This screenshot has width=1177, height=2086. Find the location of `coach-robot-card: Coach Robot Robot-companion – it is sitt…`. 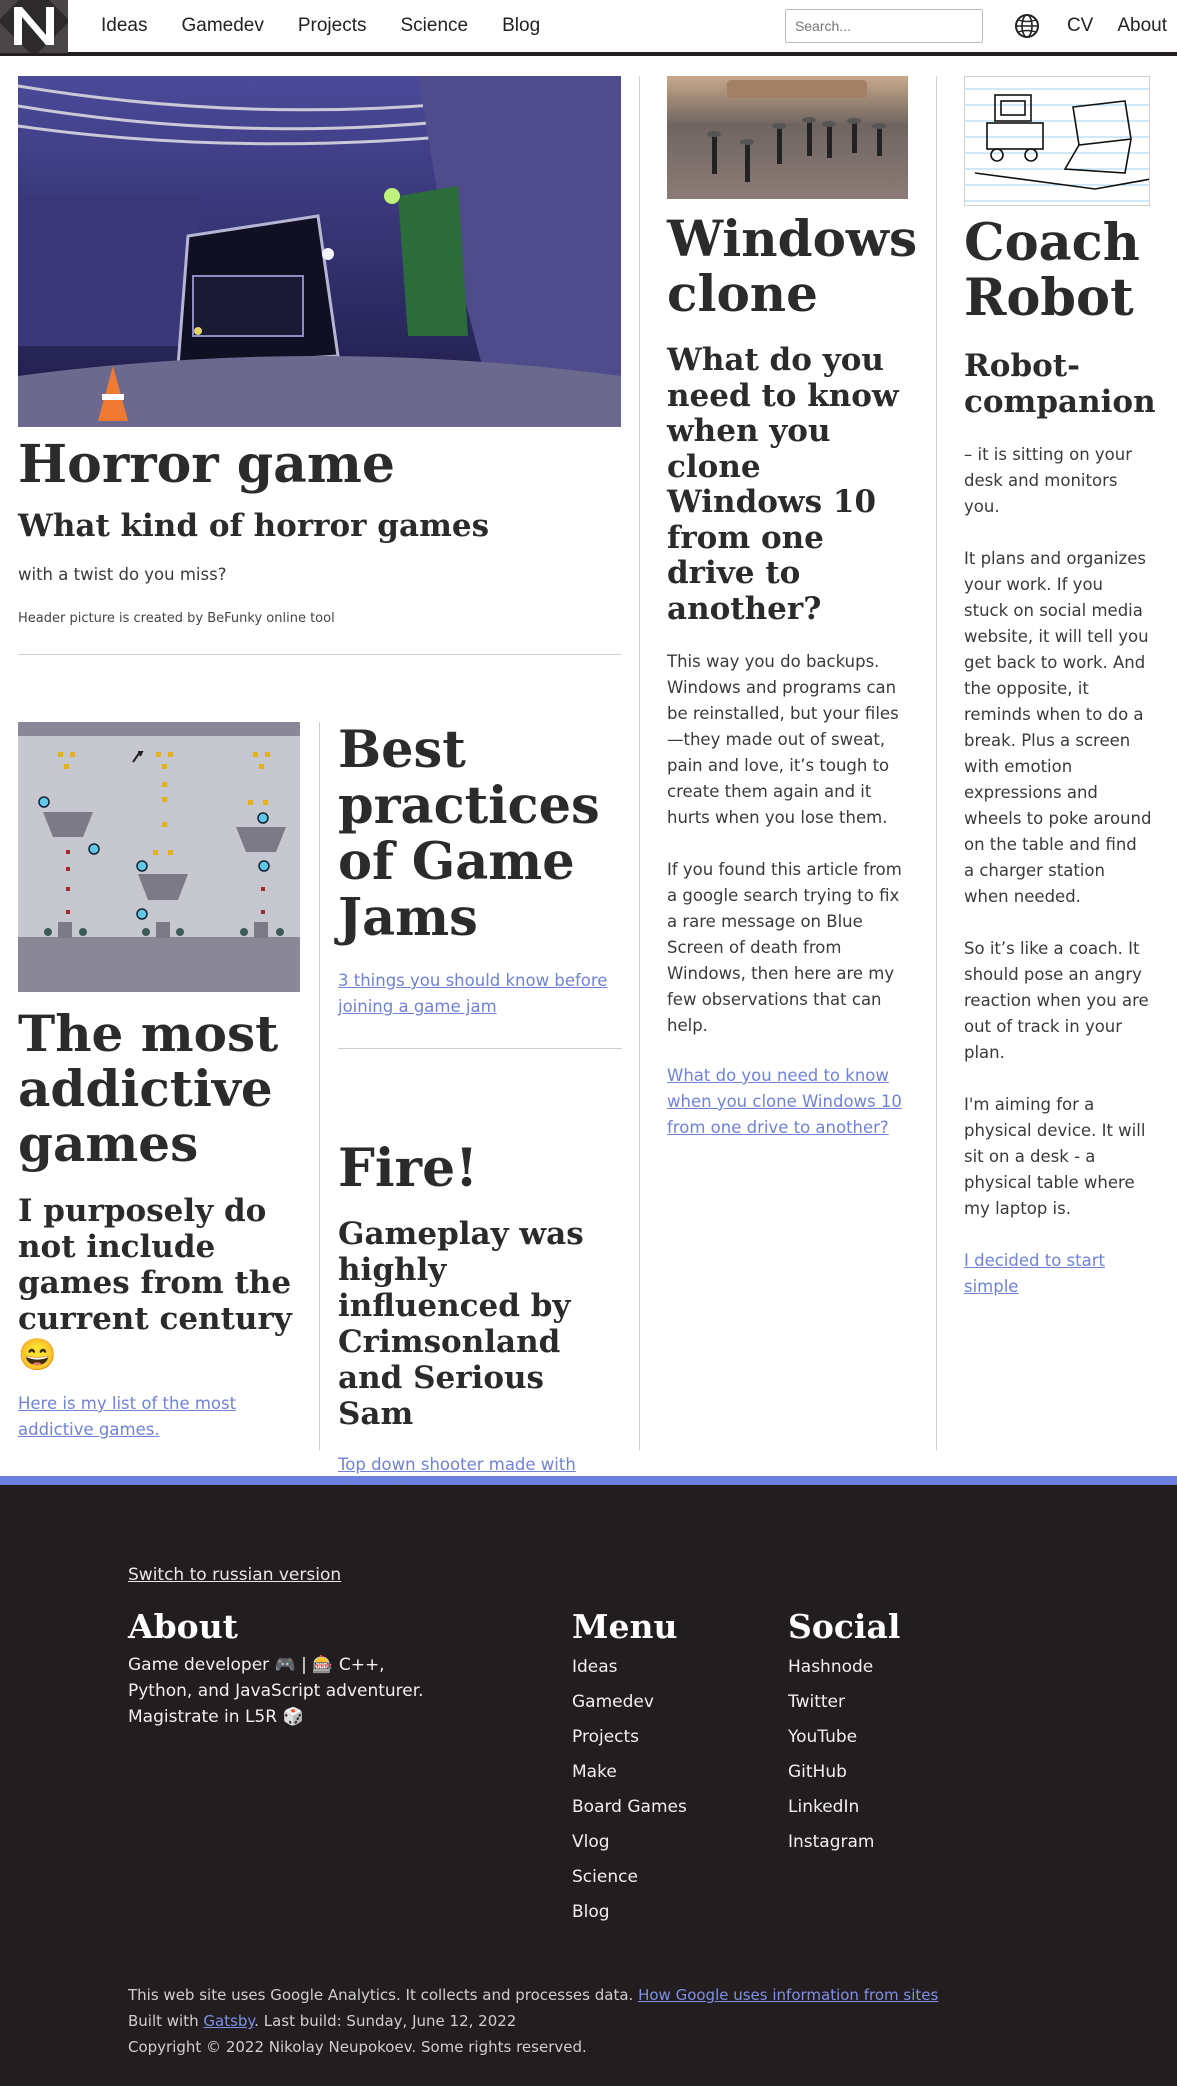

coach-robot-card: Coach Robot Robot-companion – it is sitt… is located at coordinates (1060, 688).